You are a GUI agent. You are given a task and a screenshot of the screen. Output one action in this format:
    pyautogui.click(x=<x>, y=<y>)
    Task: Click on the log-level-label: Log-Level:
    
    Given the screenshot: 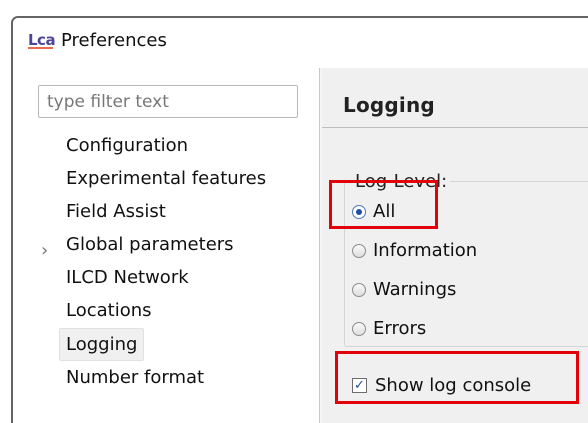 What is the action you would take?
    pyautogui.click(x=401, y=182)
    